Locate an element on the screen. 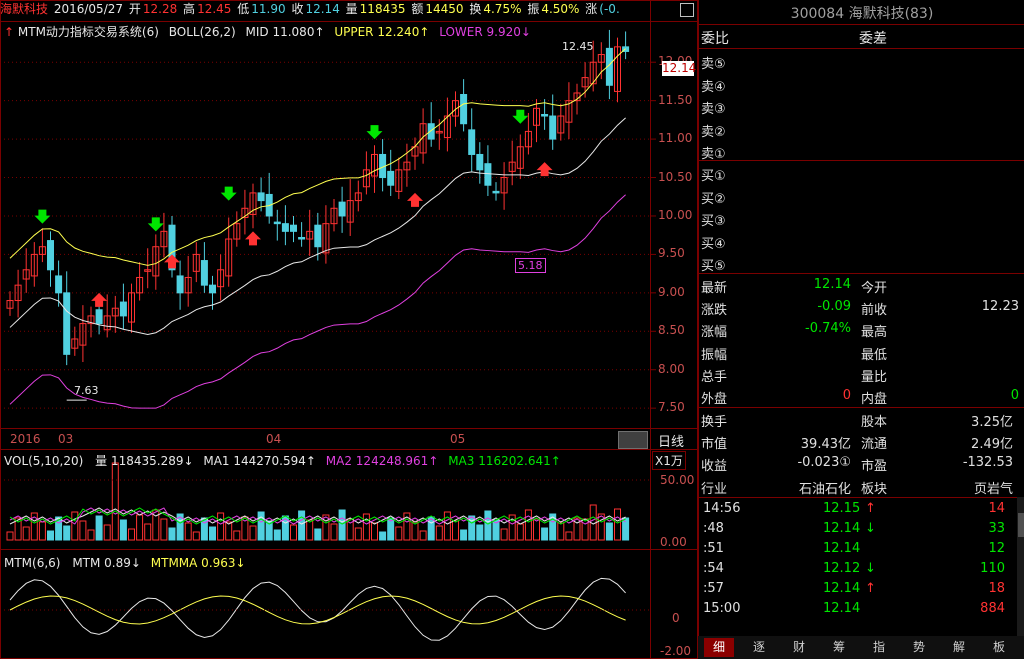 The width and height of the screenshot is (1024, 659). volume-unit: X1万 is located at coordinates (669, 460).